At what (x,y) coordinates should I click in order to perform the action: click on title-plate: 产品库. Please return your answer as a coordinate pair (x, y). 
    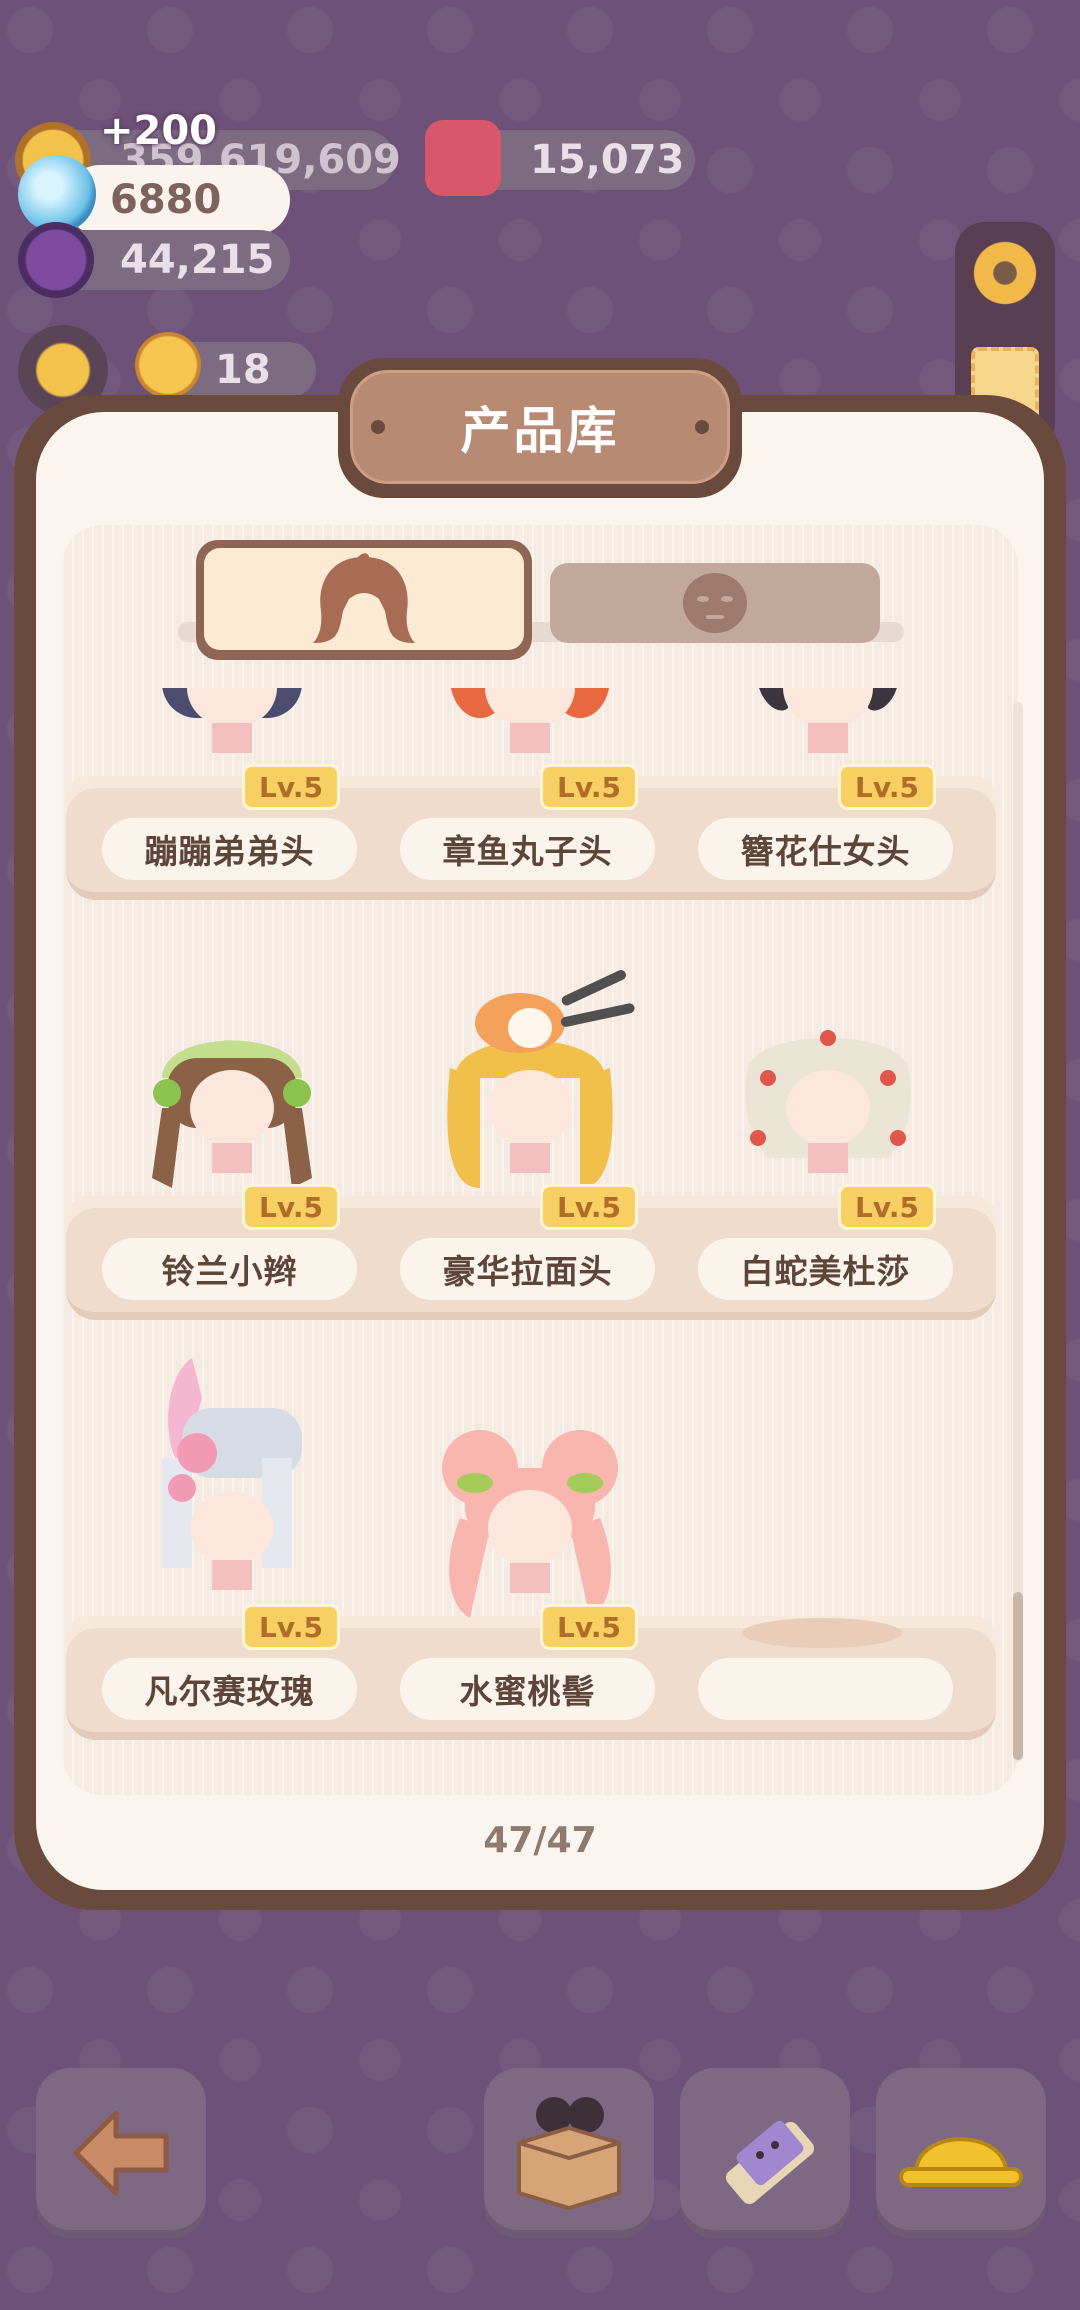
    Looking at the image, I should click on (540, 428).